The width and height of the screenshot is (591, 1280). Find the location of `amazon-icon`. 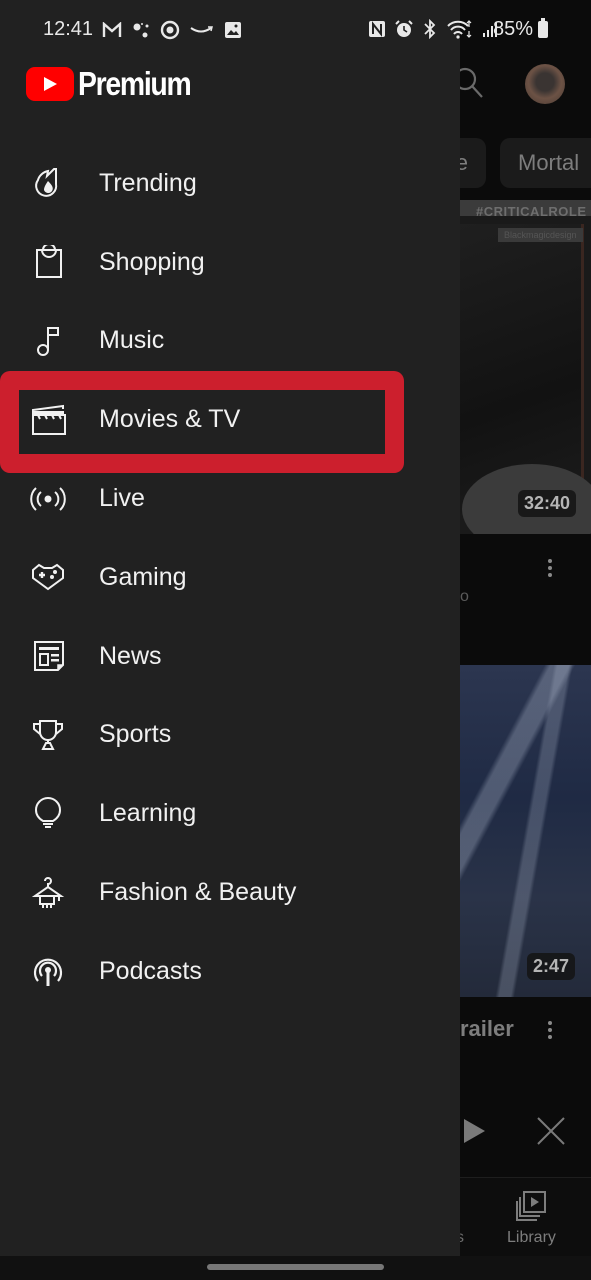

amazon-icon is located at coordinates (201, 29).